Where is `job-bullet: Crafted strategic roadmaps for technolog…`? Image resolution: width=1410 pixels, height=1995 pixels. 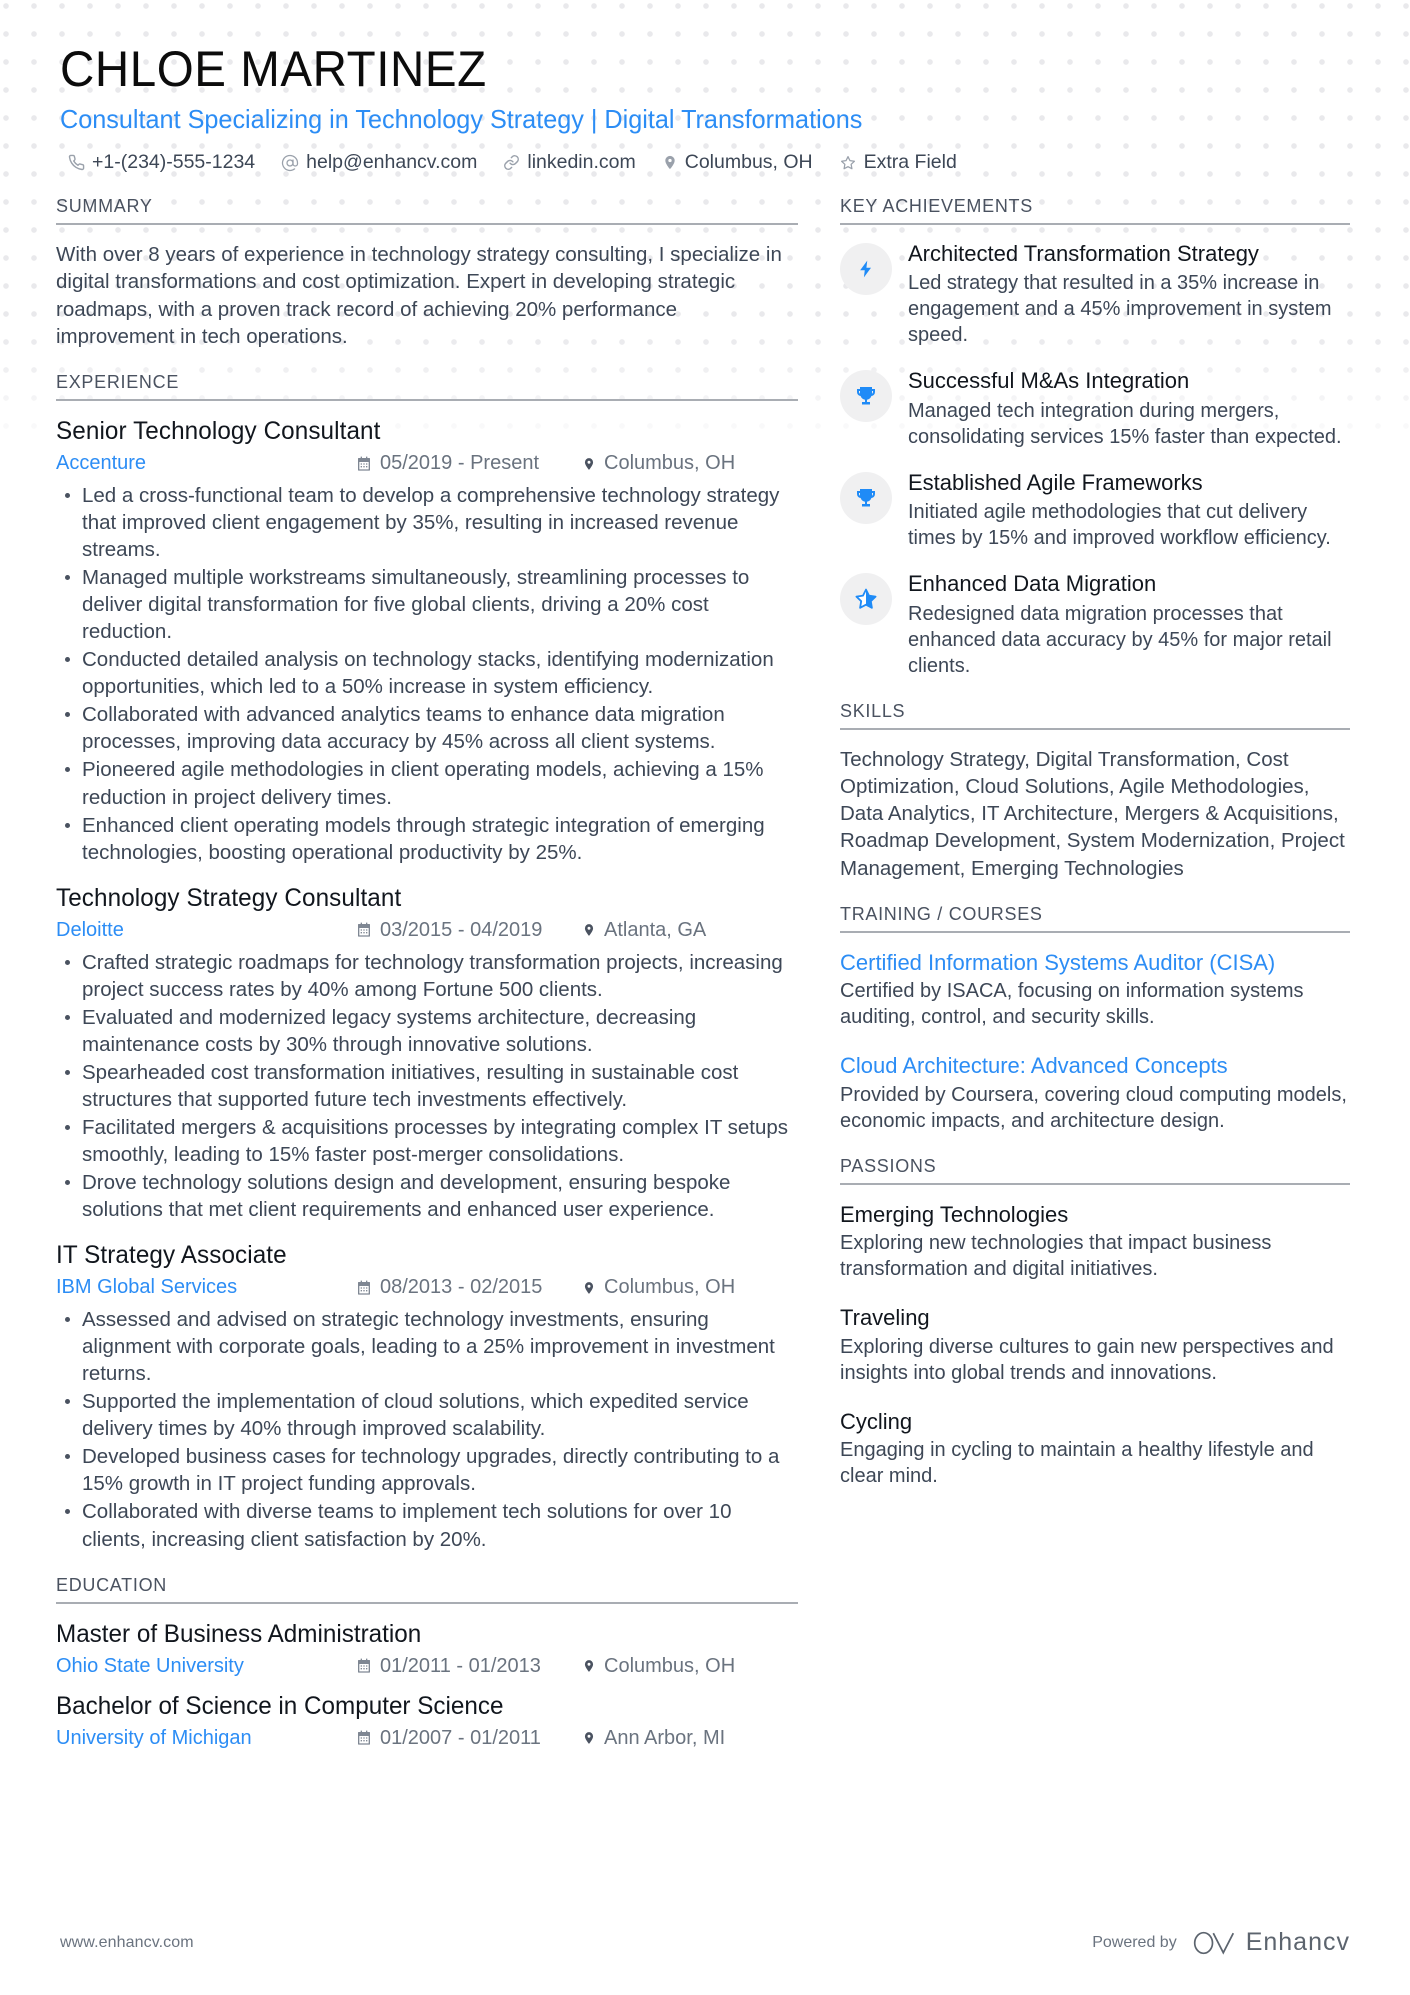
job-bullet: Crafted strategic roadmaps for technolog… is located at coordinates (427, 976).